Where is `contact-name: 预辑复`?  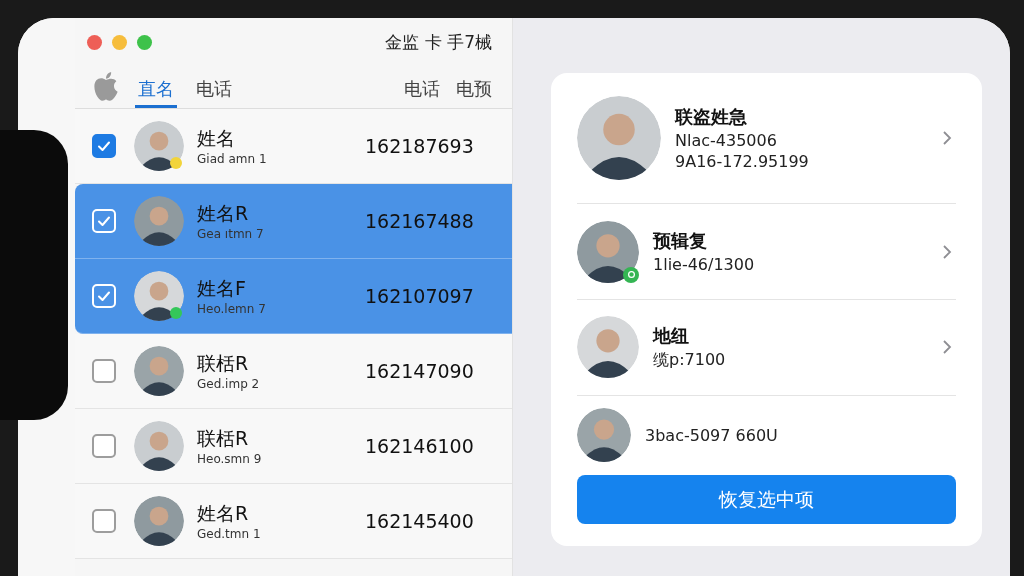 contact-name: 预辑复 is located at coordinates (680, 241).